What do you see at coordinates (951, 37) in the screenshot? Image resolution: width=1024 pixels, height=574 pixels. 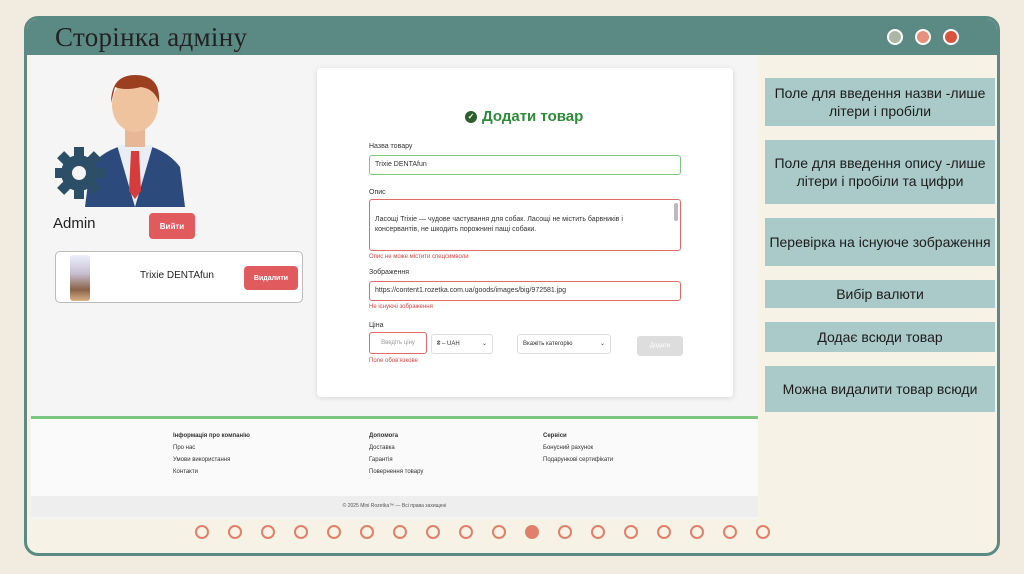 I see `dot-red-icon` at bounding box center [951, 37].